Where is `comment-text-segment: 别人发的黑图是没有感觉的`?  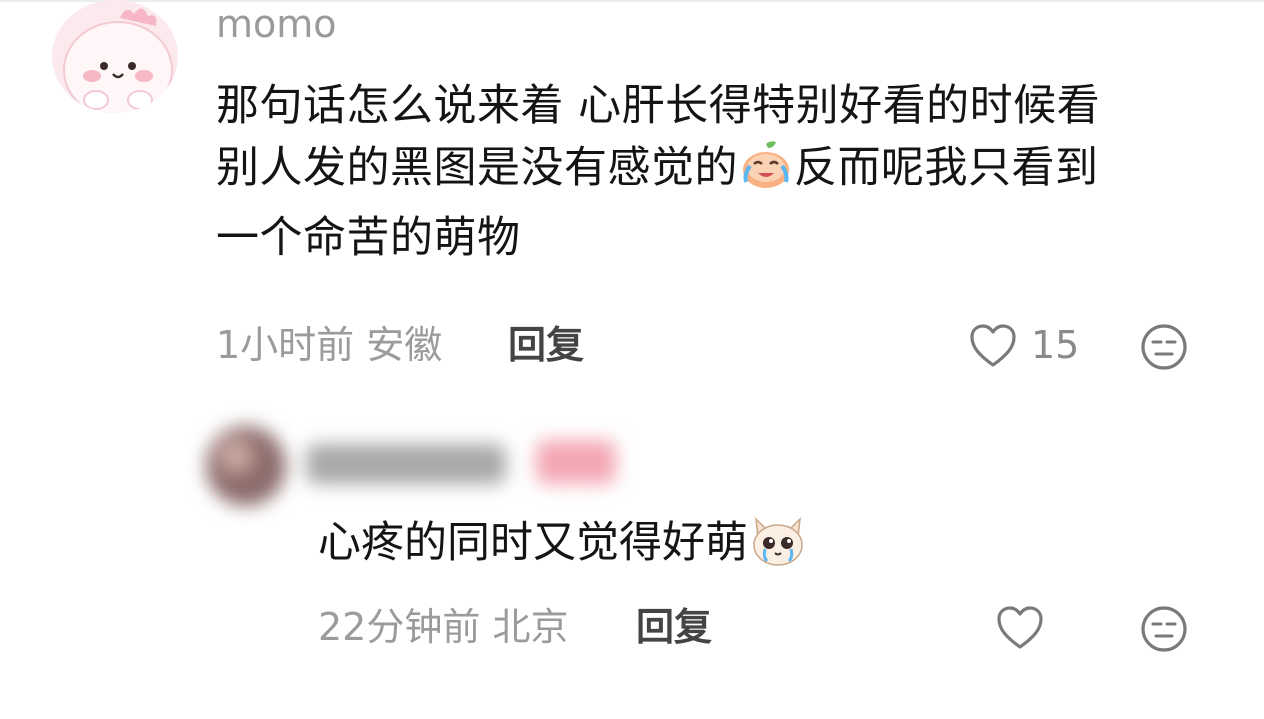
comment-text-segment: 别人发的黑图是没有感觉的 is located at coordinates (477, 168).